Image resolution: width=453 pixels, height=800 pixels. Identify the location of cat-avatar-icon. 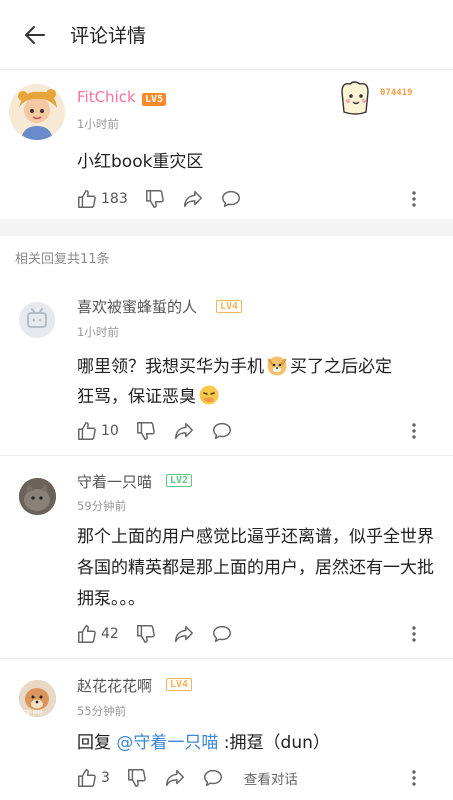
(37, 496).